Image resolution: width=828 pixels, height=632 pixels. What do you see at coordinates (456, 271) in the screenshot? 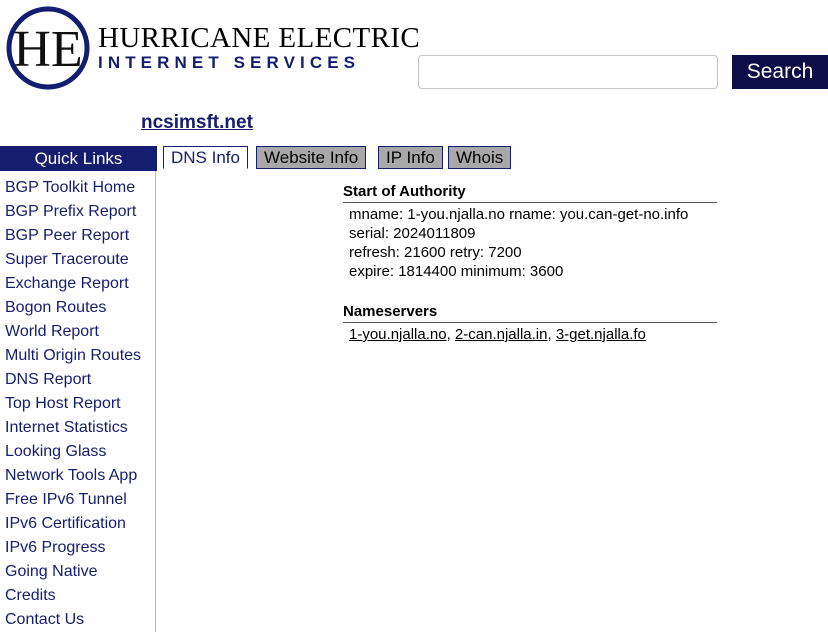
I see `soa-line-expire: expire: 1814400 minimum: 3600` at bounding box center [456, 271].